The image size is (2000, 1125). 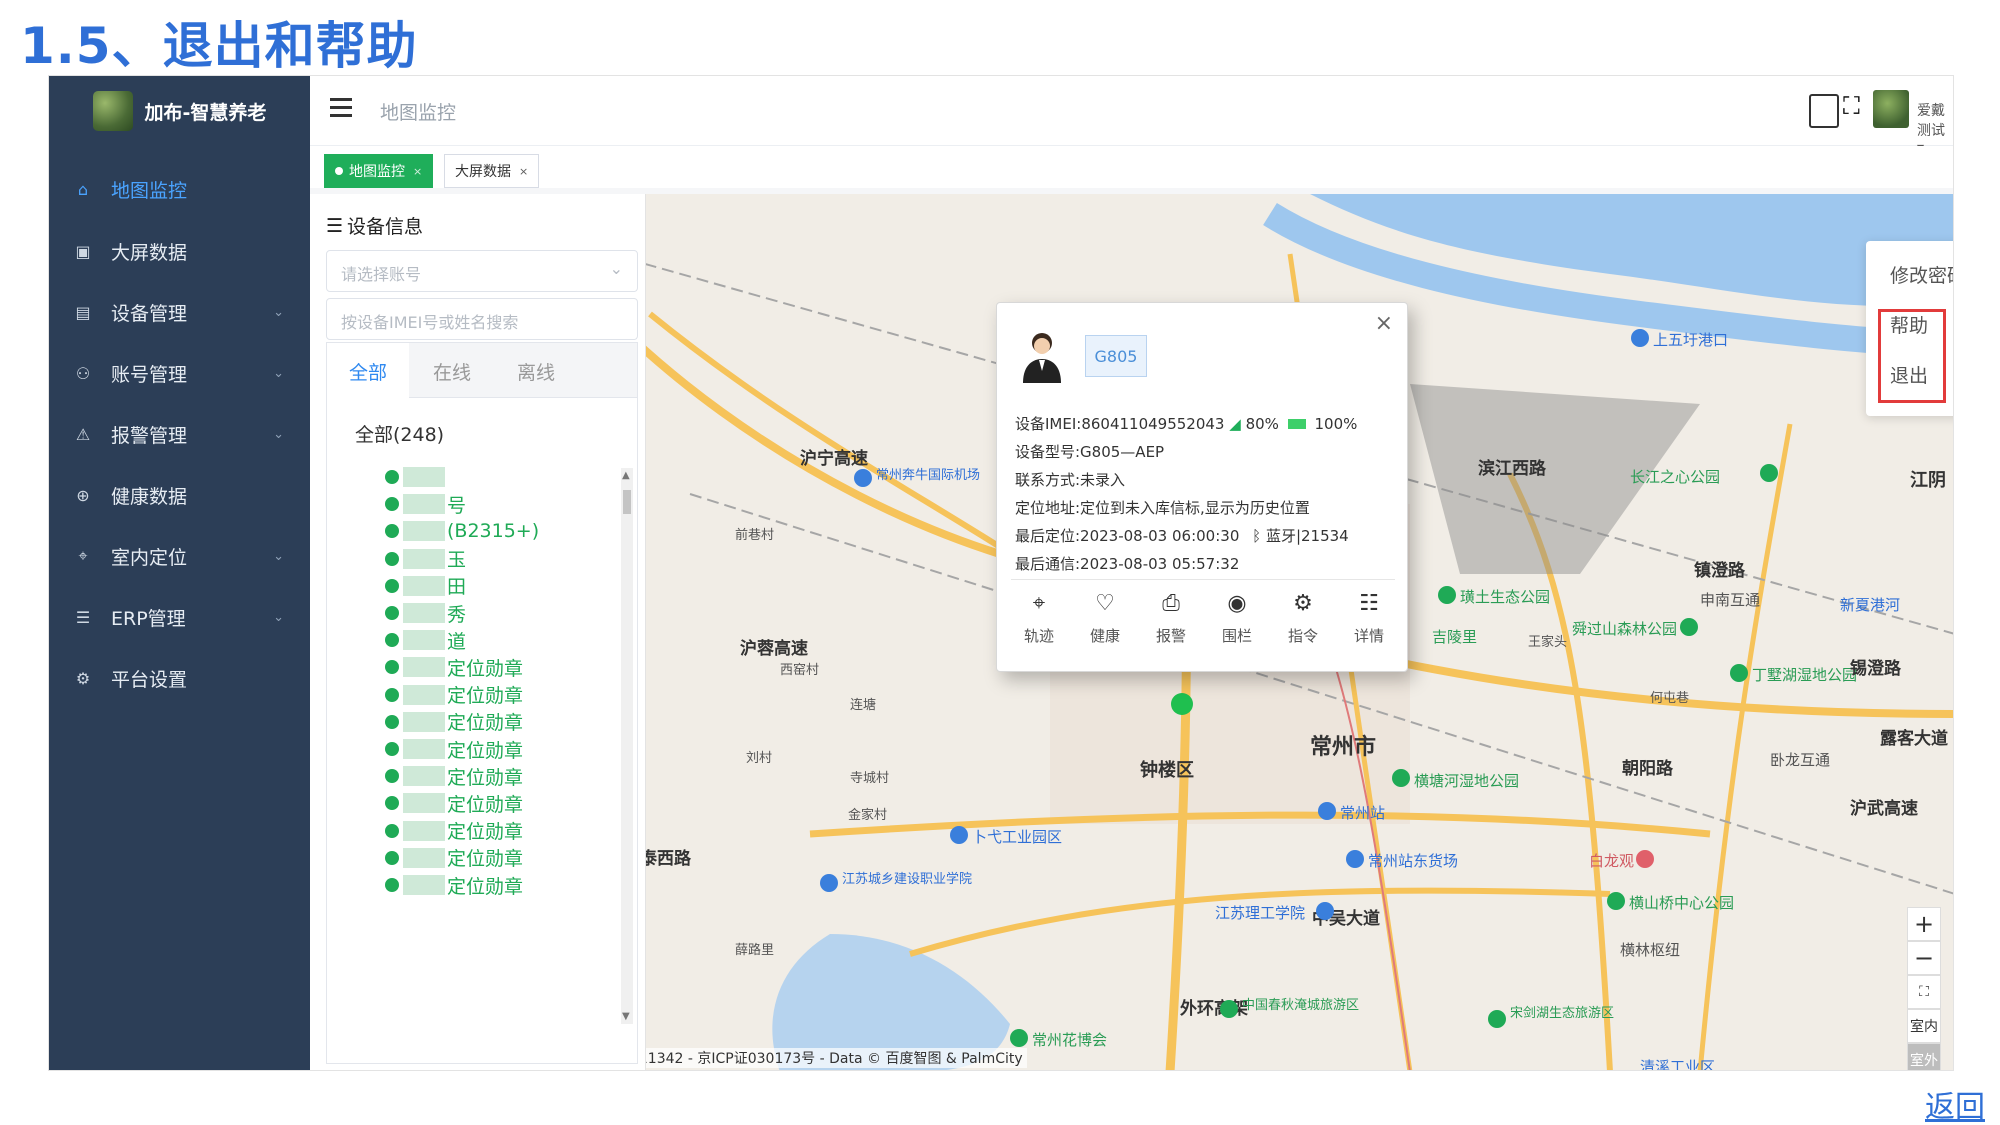 I want to click on help-logout-highlight, so click(x=1912, y=356).